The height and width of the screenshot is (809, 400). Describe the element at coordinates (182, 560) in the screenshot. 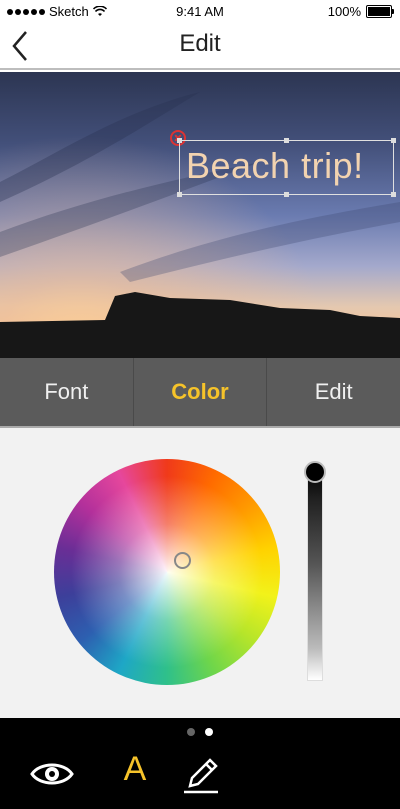

I see `color-selector-knob` at that location.